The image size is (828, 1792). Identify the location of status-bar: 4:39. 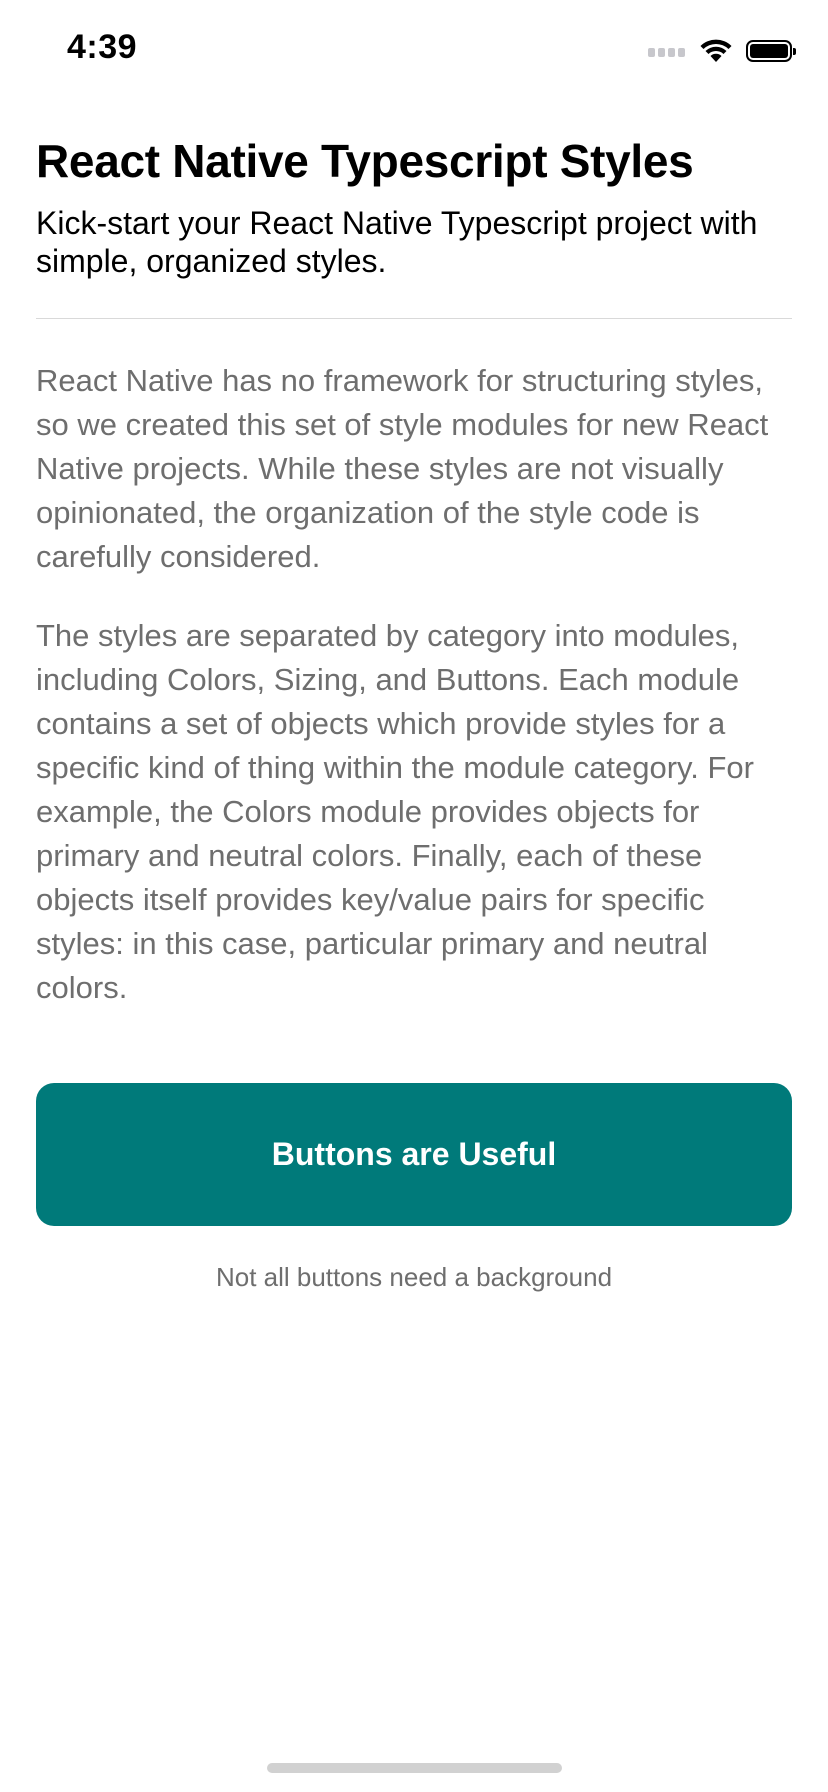
(414, 50).